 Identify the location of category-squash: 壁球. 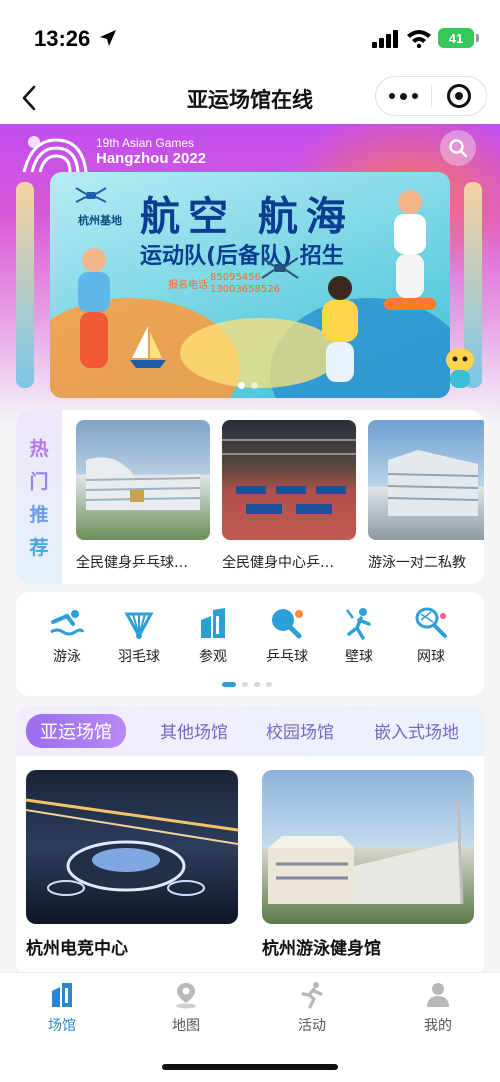
(359, 636).